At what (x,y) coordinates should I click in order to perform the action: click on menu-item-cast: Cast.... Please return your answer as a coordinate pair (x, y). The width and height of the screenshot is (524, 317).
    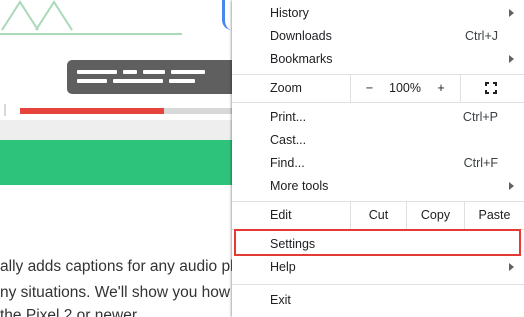
    Looking at the image, I should click on (378, 140).